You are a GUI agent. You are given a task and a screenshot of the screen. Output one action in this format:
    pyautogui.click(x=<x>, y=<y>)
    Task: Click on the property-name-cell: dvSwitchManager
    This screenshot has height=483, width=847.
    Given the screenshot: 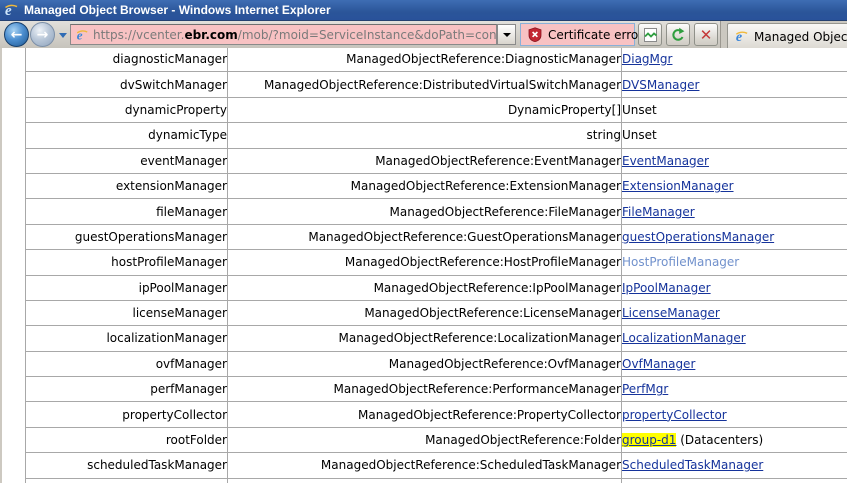 What is the action you would take?
    pyautogui.click(x=126, y=84)
    